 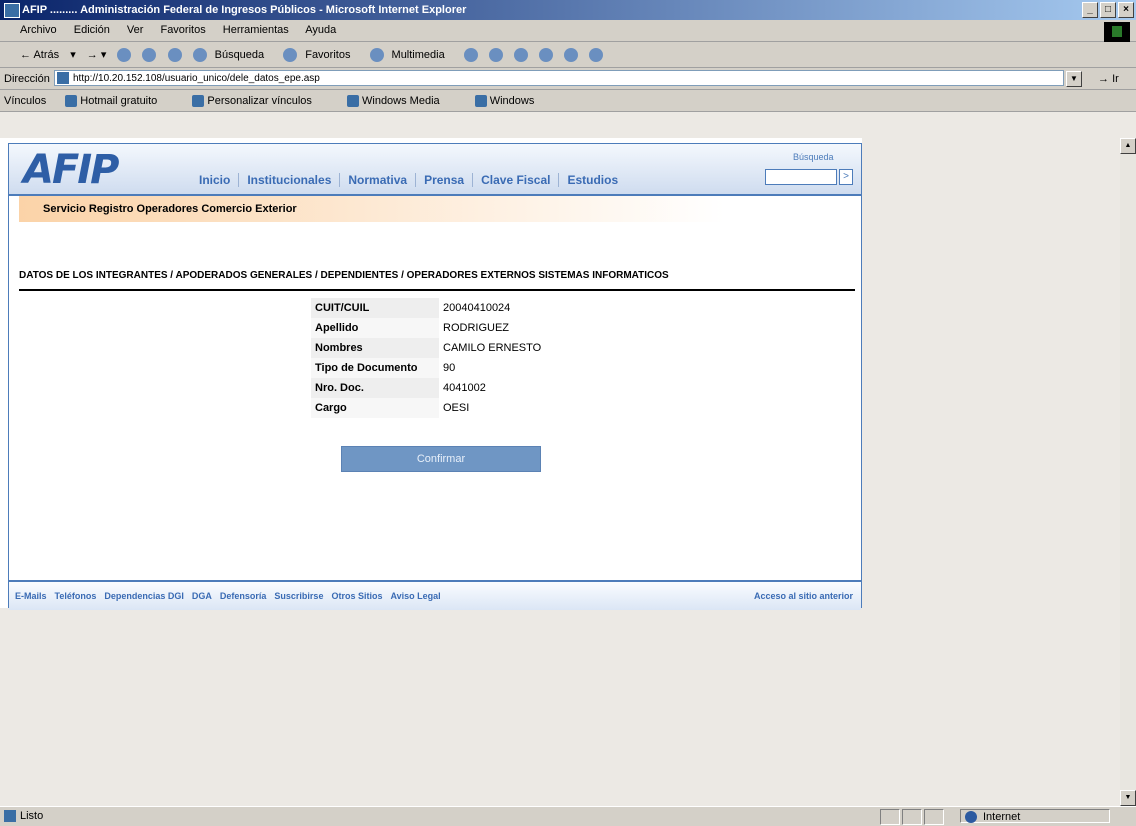 I want to click on discuss-icon, so click(x=571, y=55).